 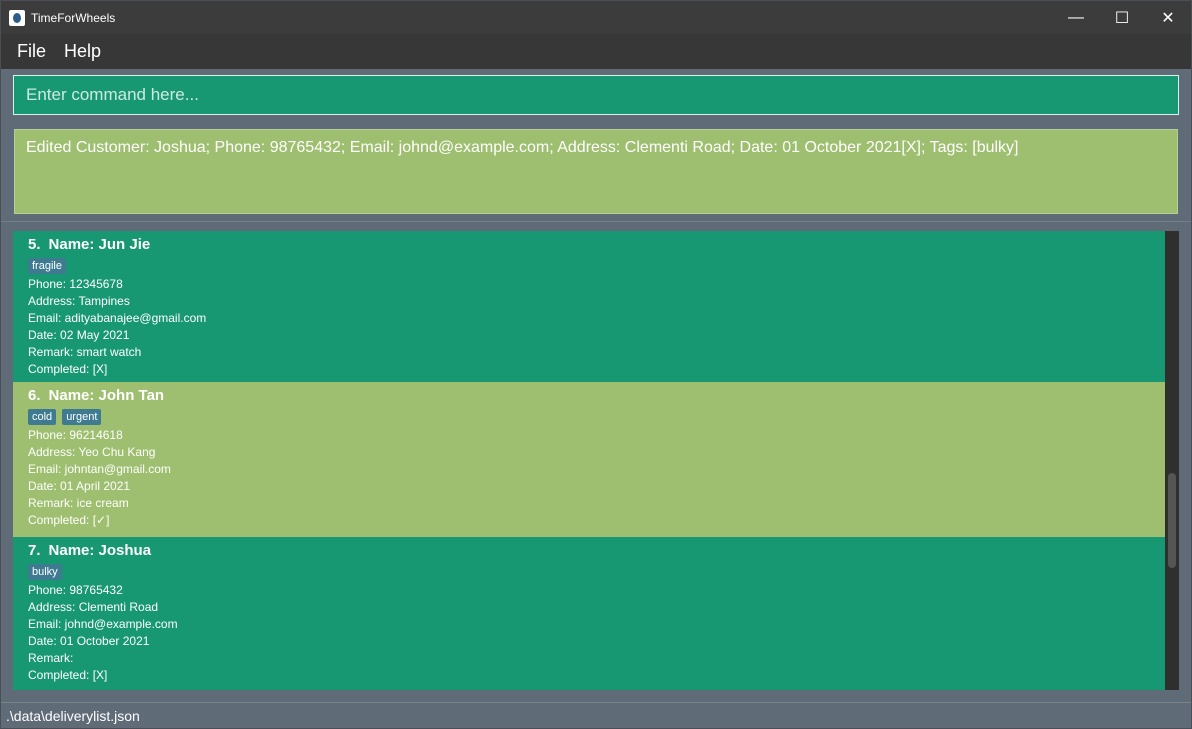 I want to click on customer-name: Name: Jun Jie, so click(x=99, y=244).